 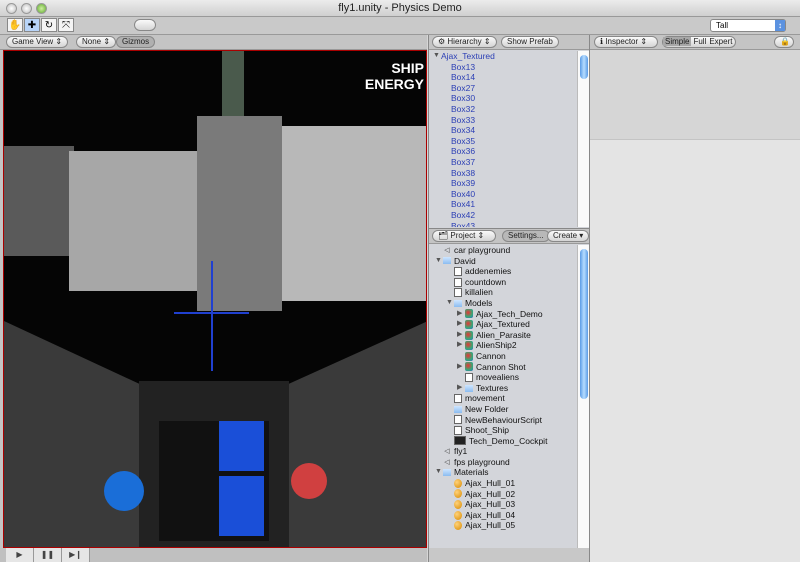 I want to click on minimize-button, so click(x=26, y=8).